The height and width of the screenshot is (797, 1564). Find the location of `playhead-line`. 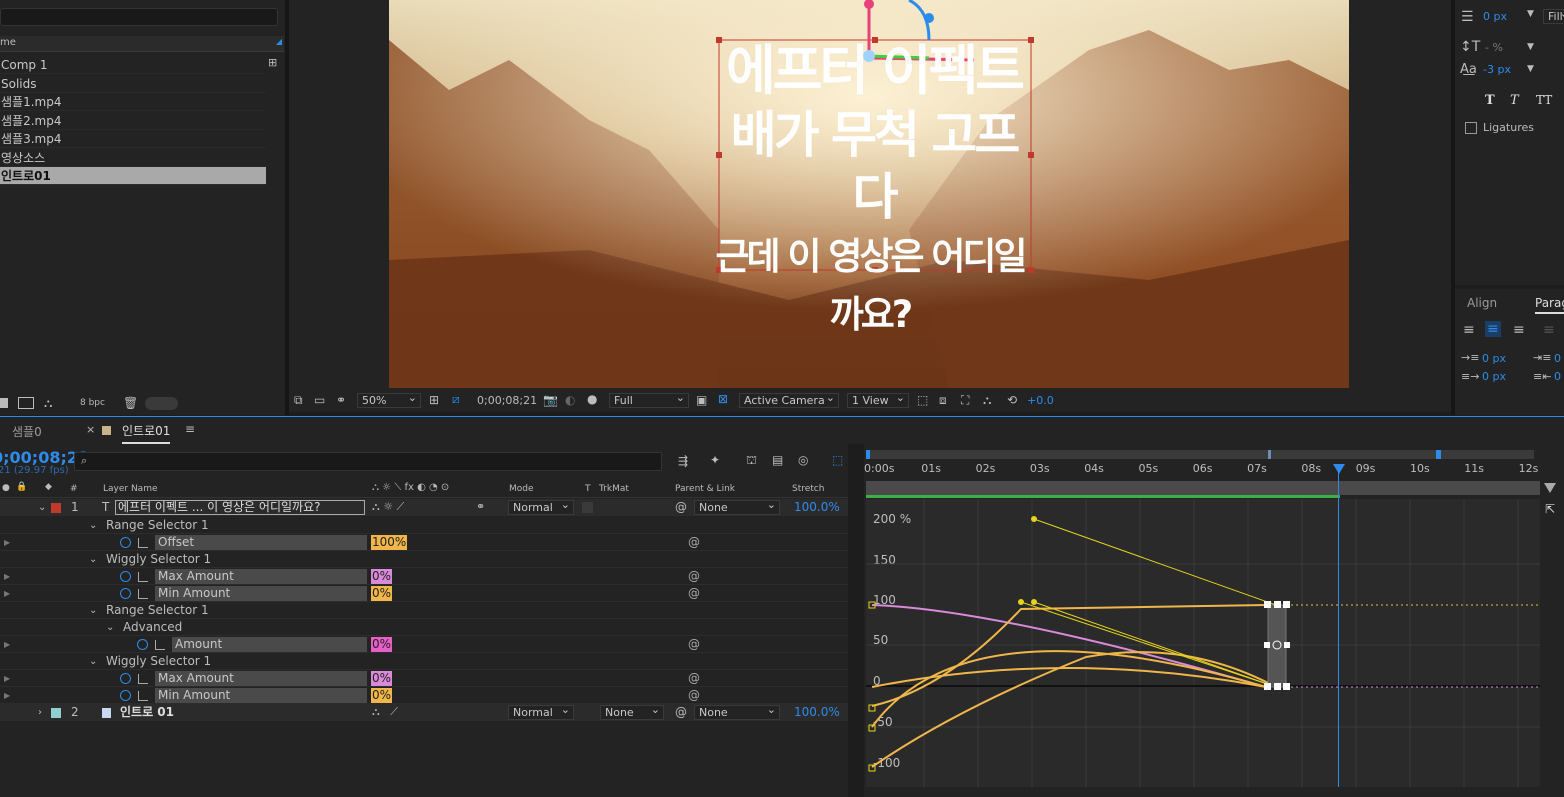

playhead-line is located at coordinates (1338, 626).